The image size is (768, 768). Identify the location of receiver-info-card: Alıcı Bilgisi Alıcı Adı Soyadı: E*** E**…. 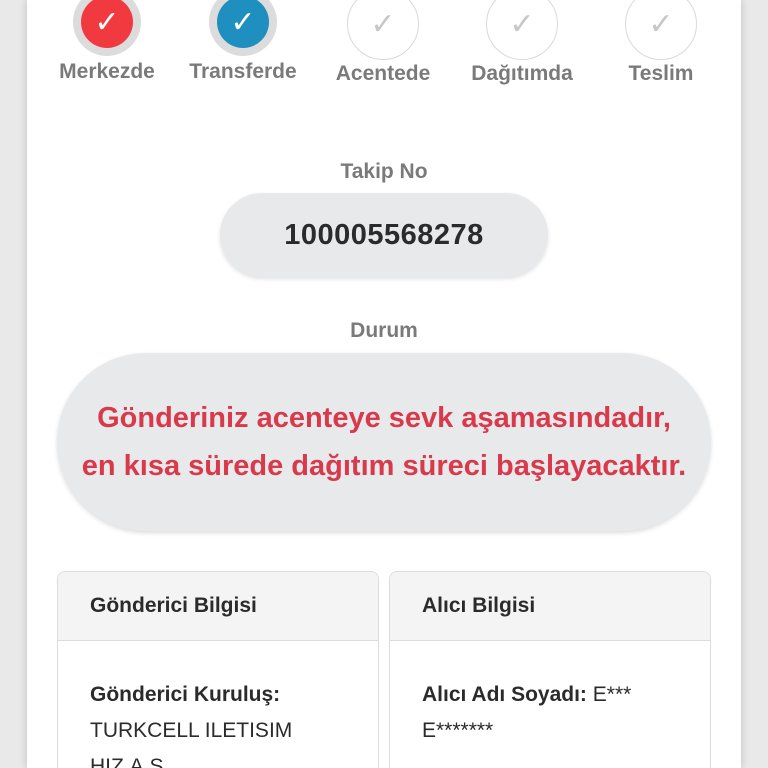
(550, 669).